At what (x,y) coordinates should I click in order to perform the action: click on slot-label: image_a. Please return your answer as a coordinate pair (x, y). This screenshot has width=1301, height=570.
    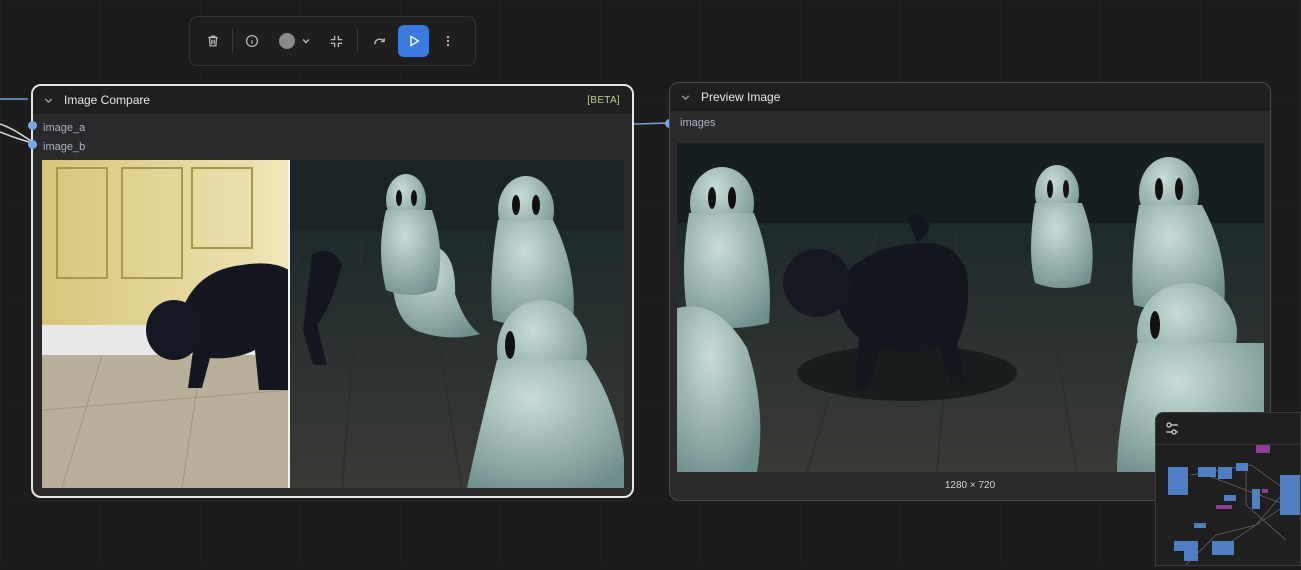
    Looking at the image, I should click on (64, 127).